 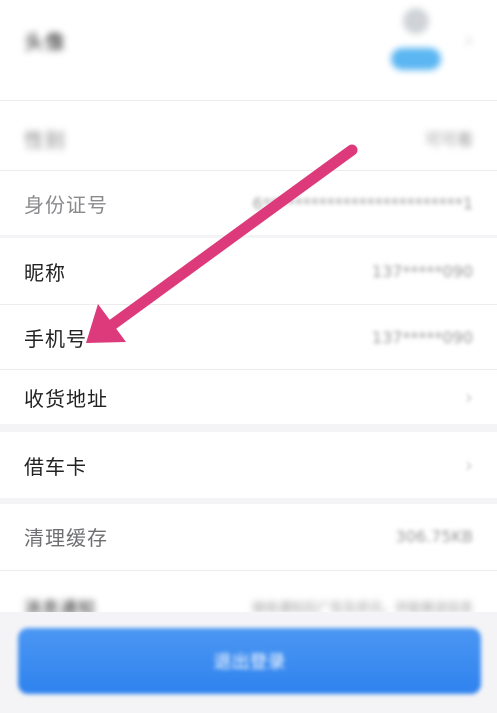 I want to click on gender-row: 性别 可可看, so click(x=248, y=138).